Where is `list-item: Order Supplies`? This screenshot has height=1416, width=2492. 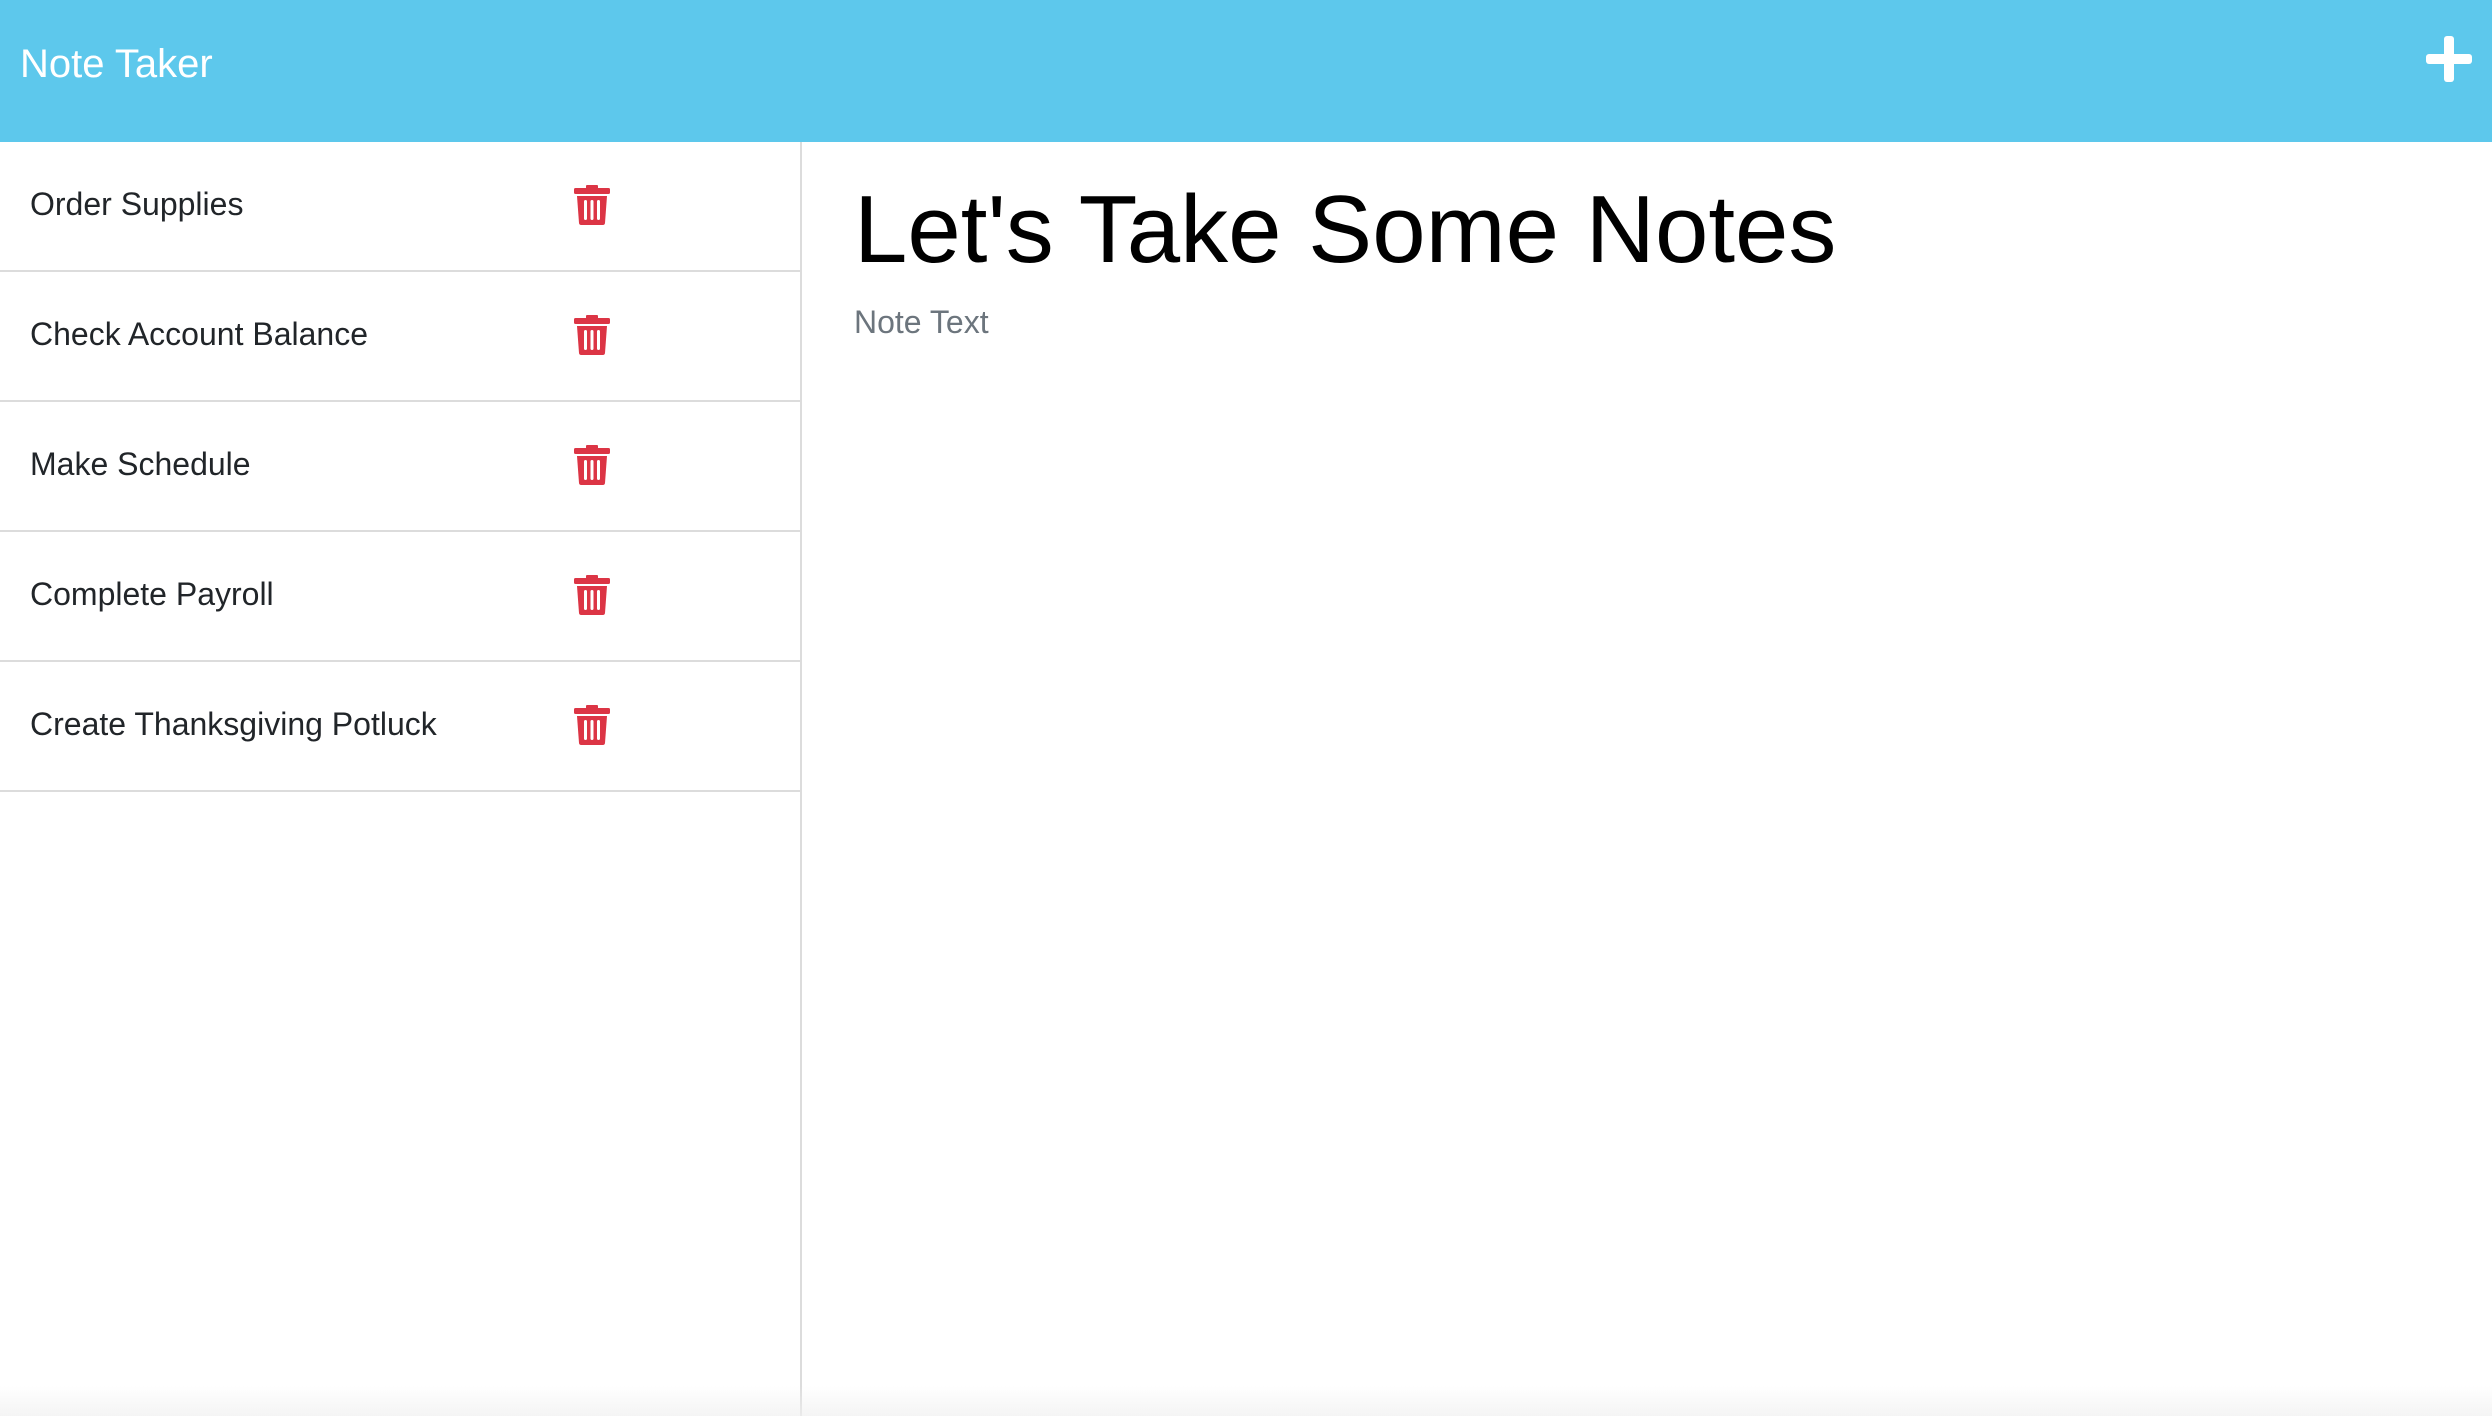 list-item: Order Supplies is located at coordinates (400, 207).